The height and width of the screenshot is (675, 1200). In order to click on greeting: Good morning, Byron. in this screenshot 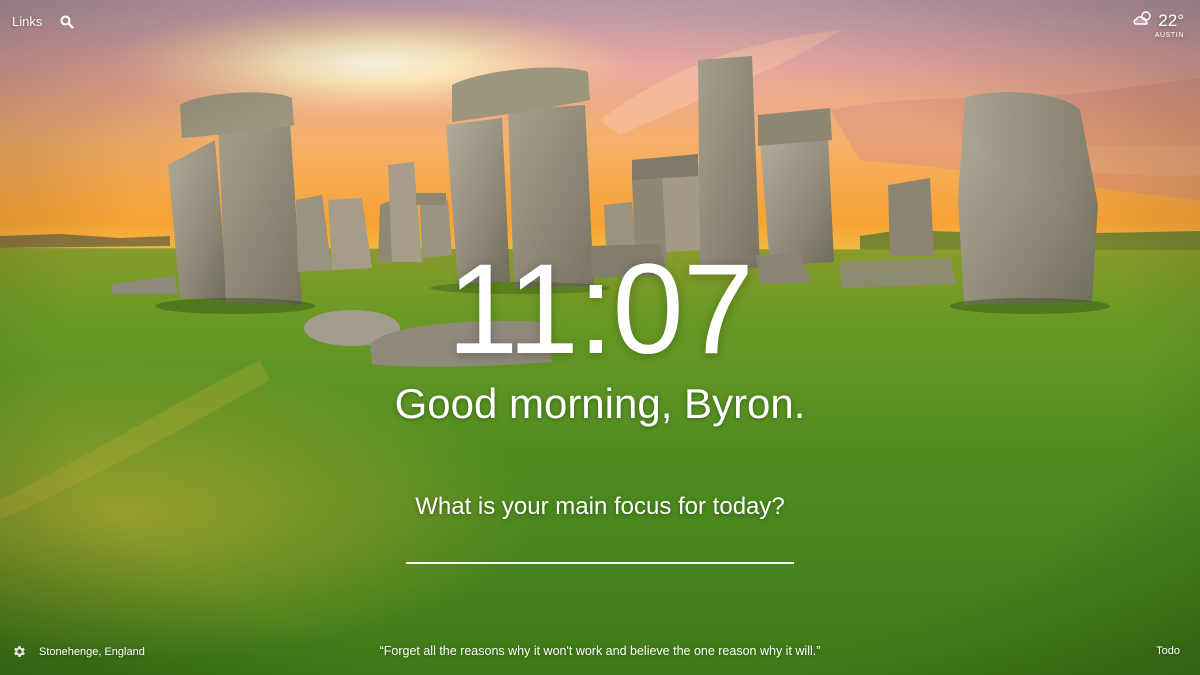, I will do `click(600, 403)`.